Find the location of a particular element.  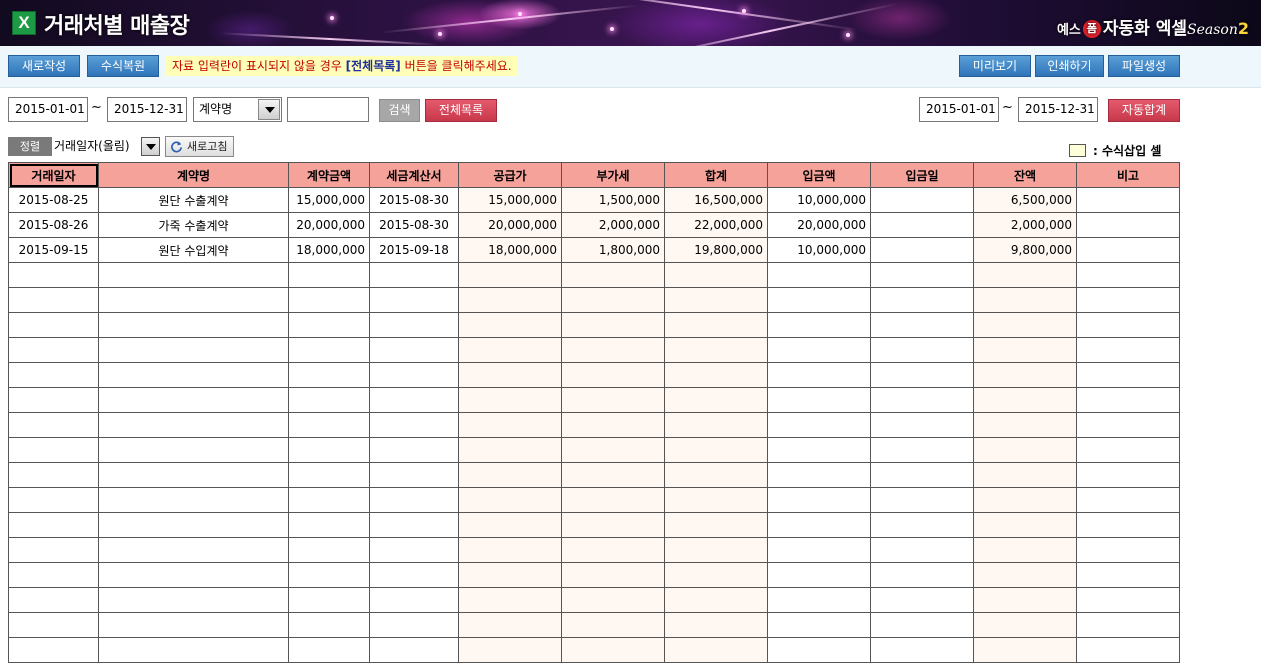

table-cell: 2015-08-30 is located at coordinates (414, 200).